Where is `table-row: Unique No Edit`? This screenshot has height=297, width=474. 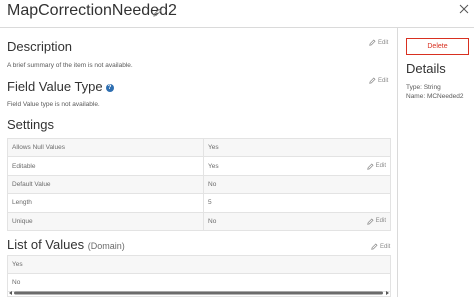
table-row: Unique No Edit is located at coordinates (199, 221).